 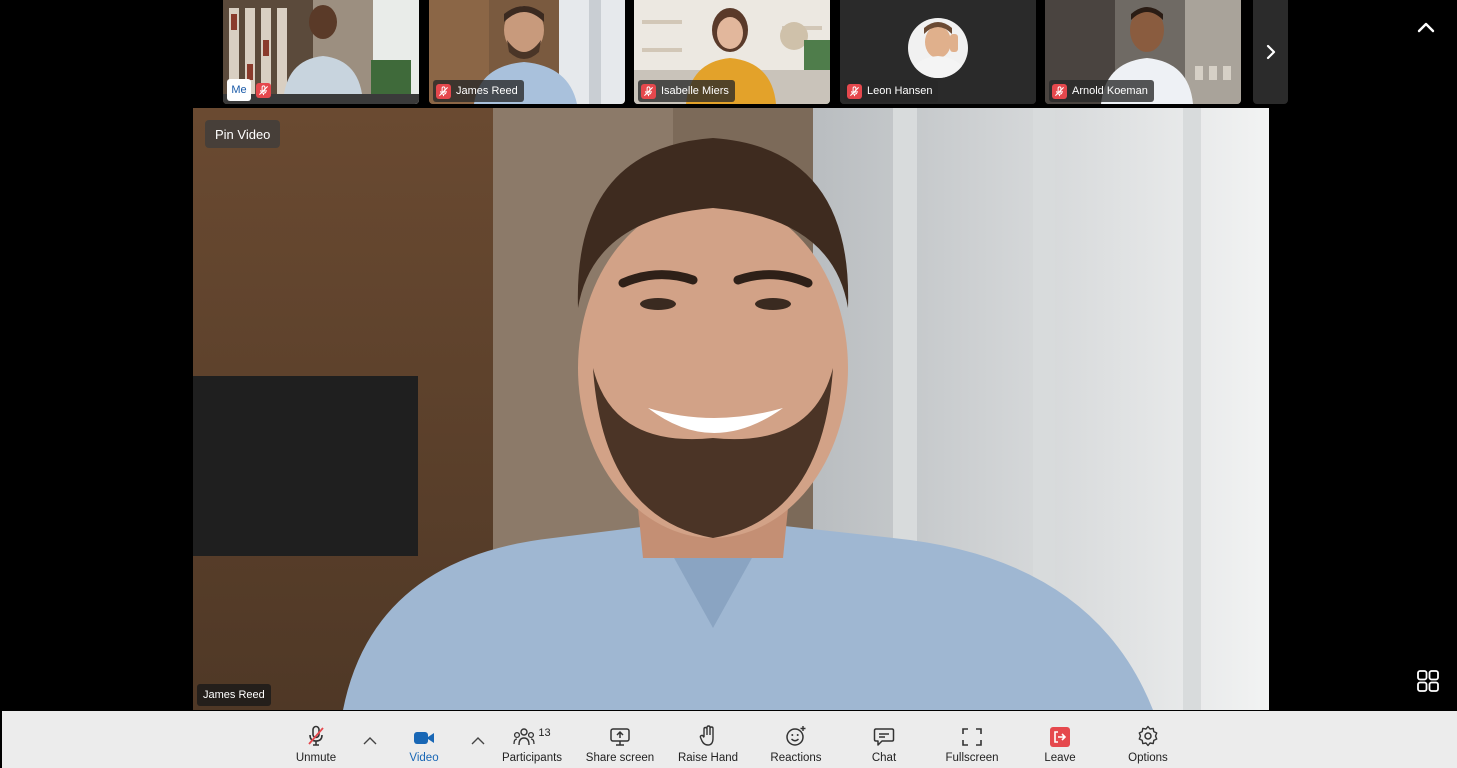 I want to click on grid-view-icon, so click(x=1428, y=681).